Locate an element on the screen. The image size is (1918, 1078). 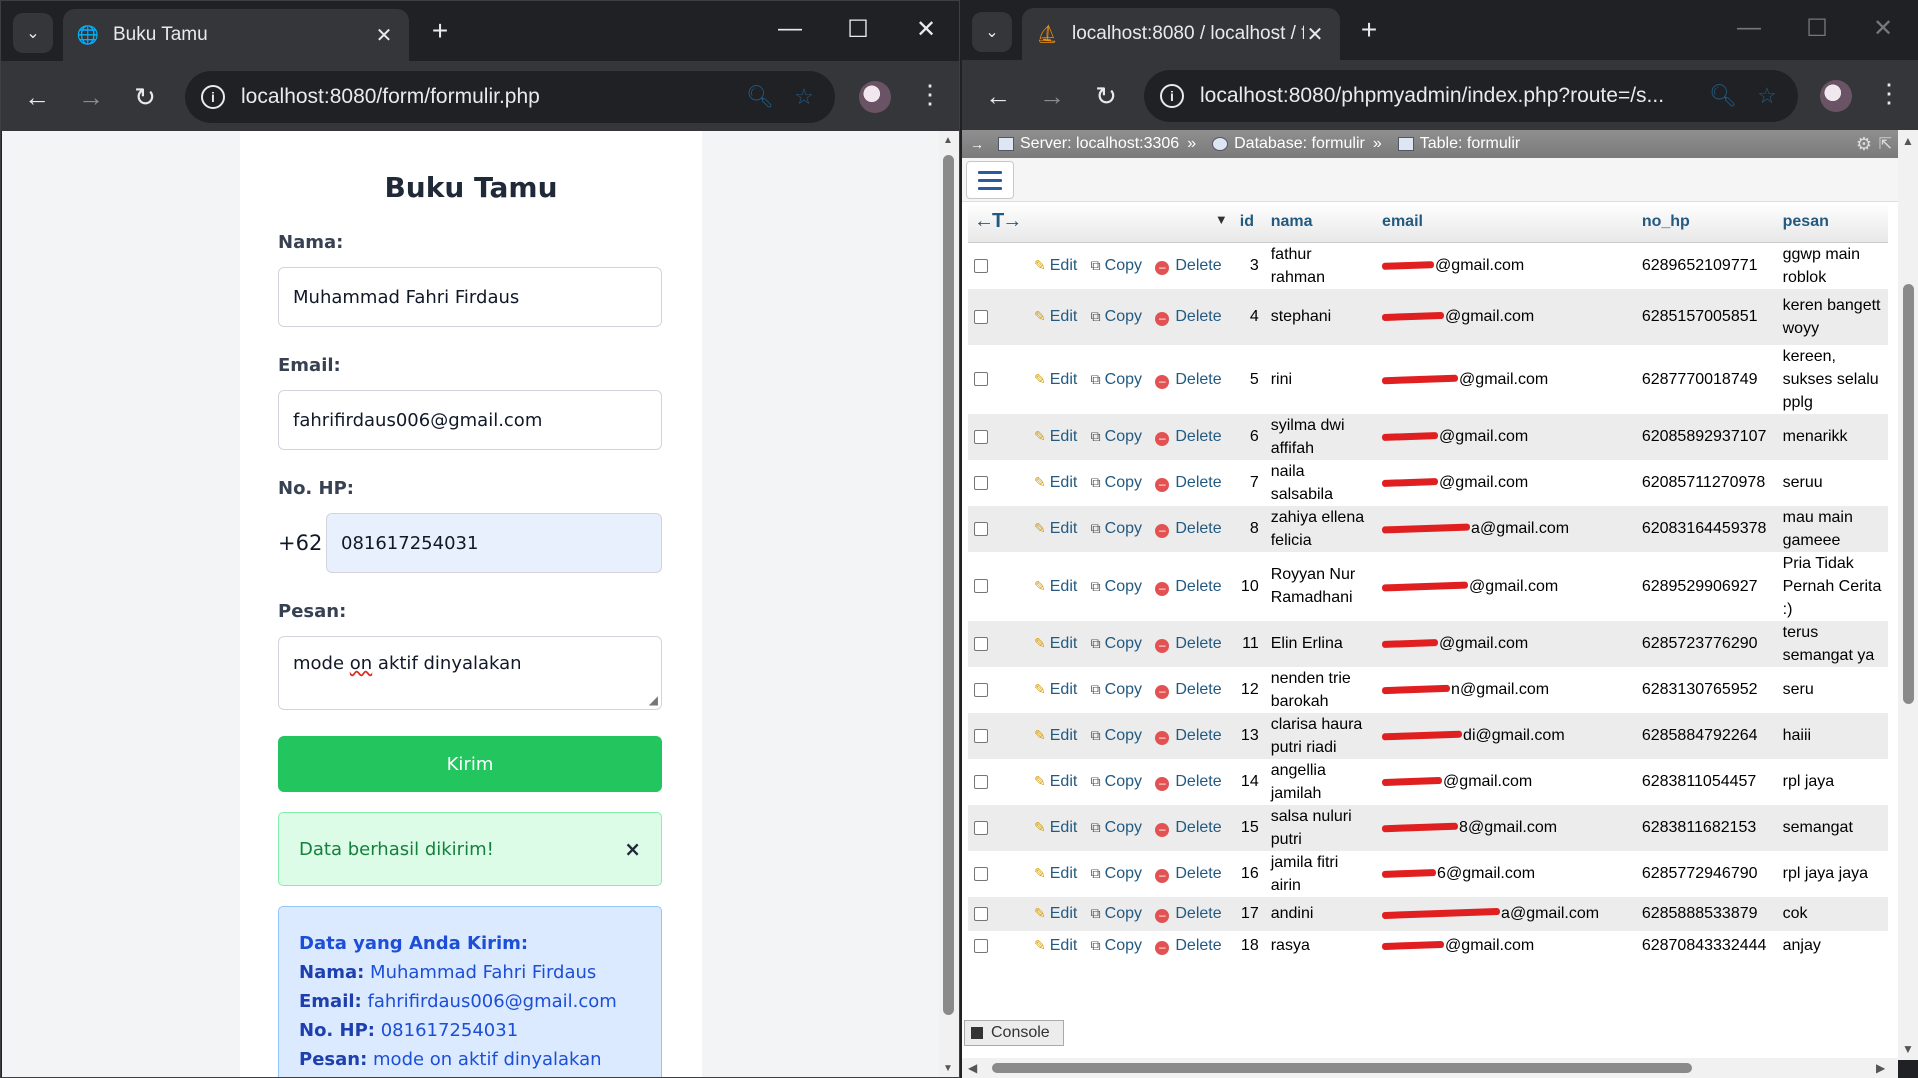
cell-no-hp: 6287770018749 is located at coordinates (1706, 379).